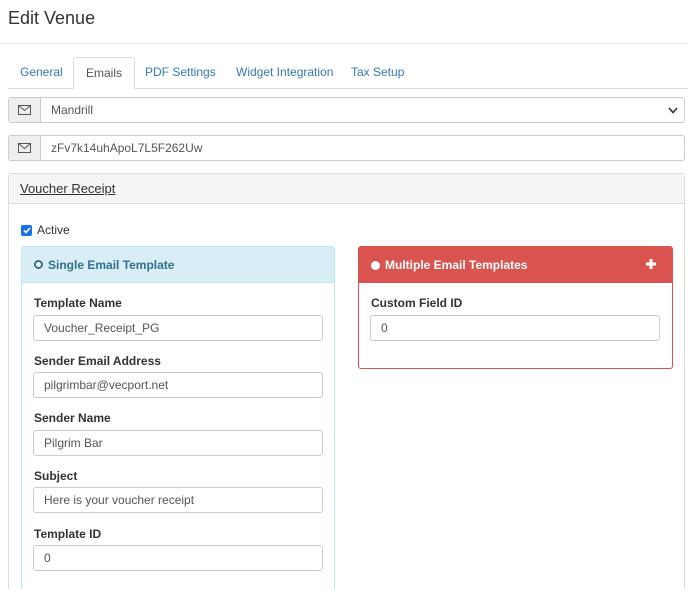 This screenshot has width=688, height=589. What do you see at coordinates (78, 303) in the screenshot?
I see `template-name-label: Template Name` at bounding box center [78, 303].